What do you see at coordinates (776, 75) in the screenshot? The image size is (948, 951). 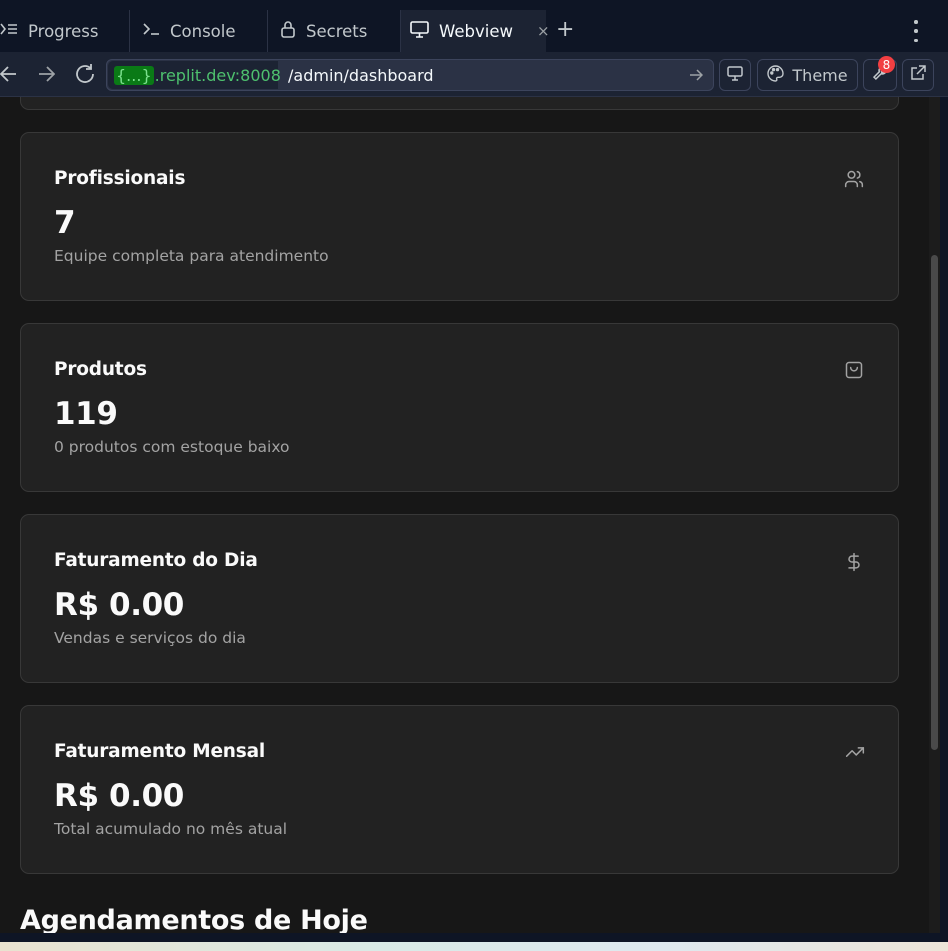 I see `palette-icon` at bounding box center [776, 75].